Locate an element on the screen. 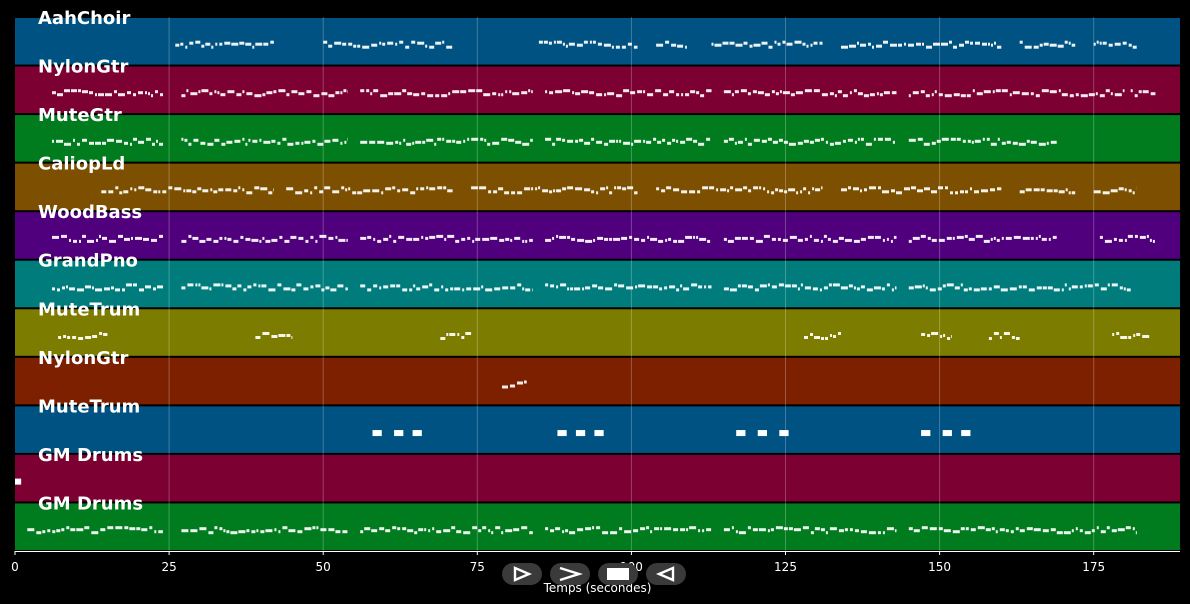 The width and height of the screenshot is (1190, 604). forward-button is located at coordinates (570, 574).